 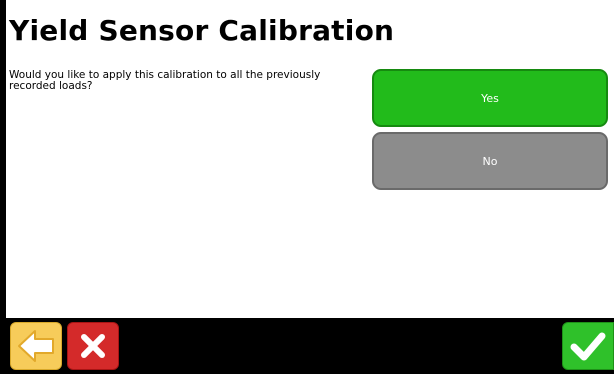 I want to click on page-title: Yield Sensor Calibration, so click(x=202, y=30).